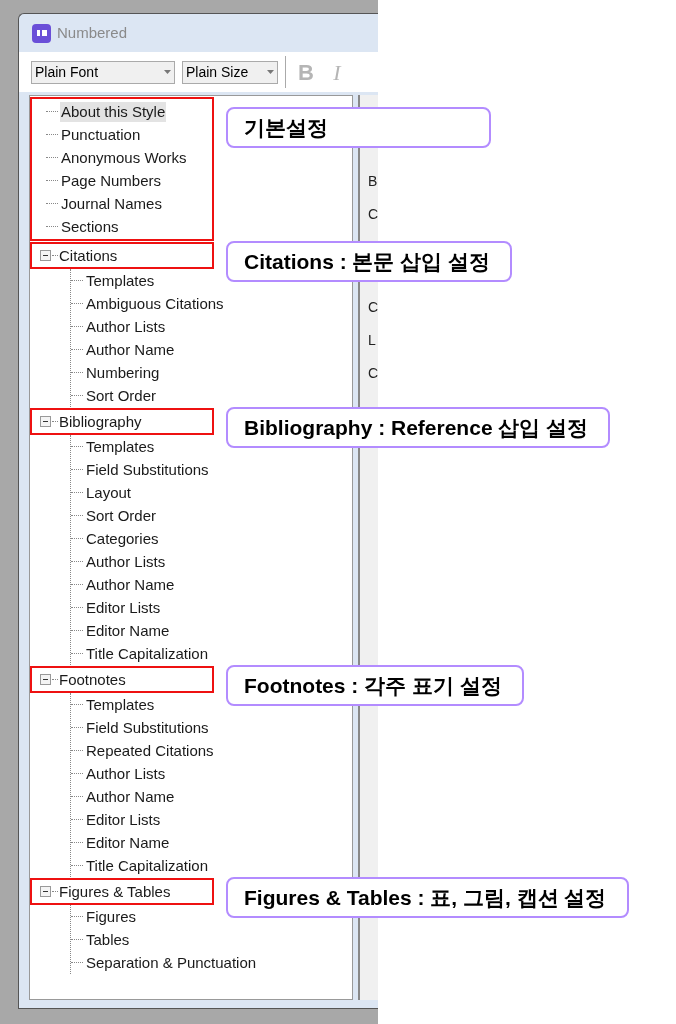 The height and width of the screenshot is (1024, 676). I want to click on callout: Citations : 본문 삽입 설정, so click(369, 261).